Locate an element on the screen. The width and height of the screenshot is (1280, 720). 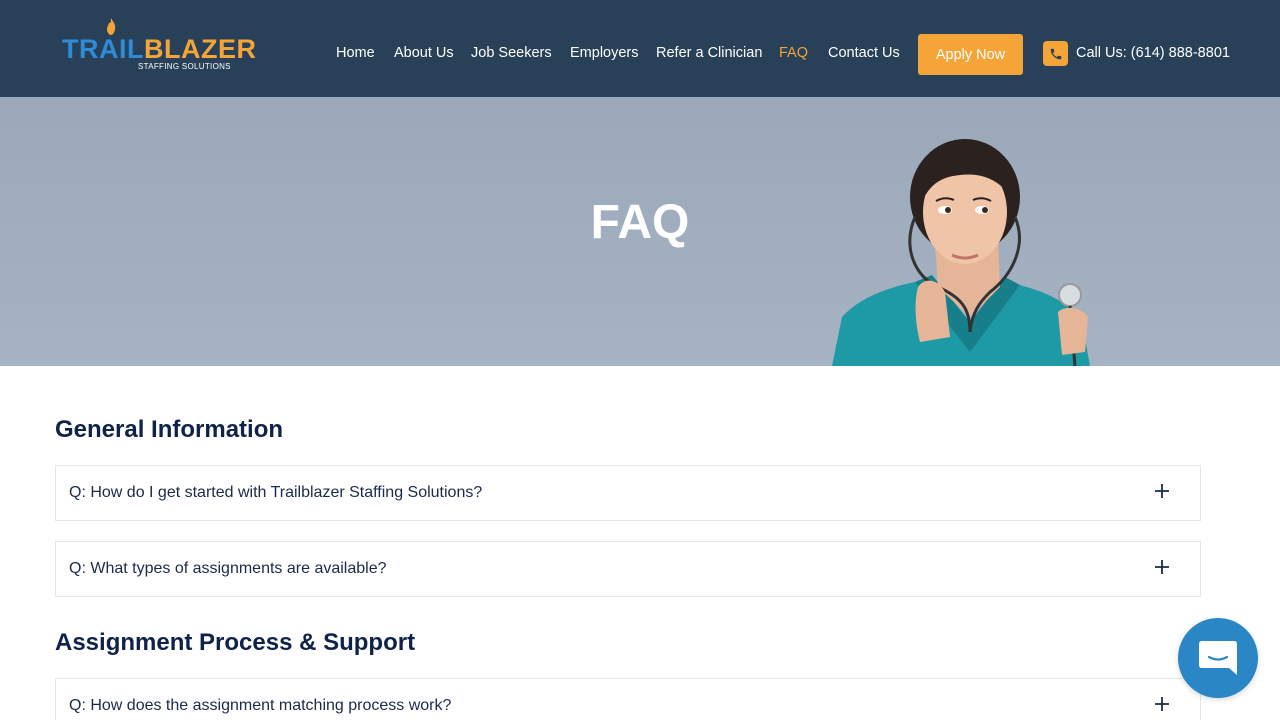
call-us-link: Call Us: (614) 888-8801 is located at coordinates (1153, 53).